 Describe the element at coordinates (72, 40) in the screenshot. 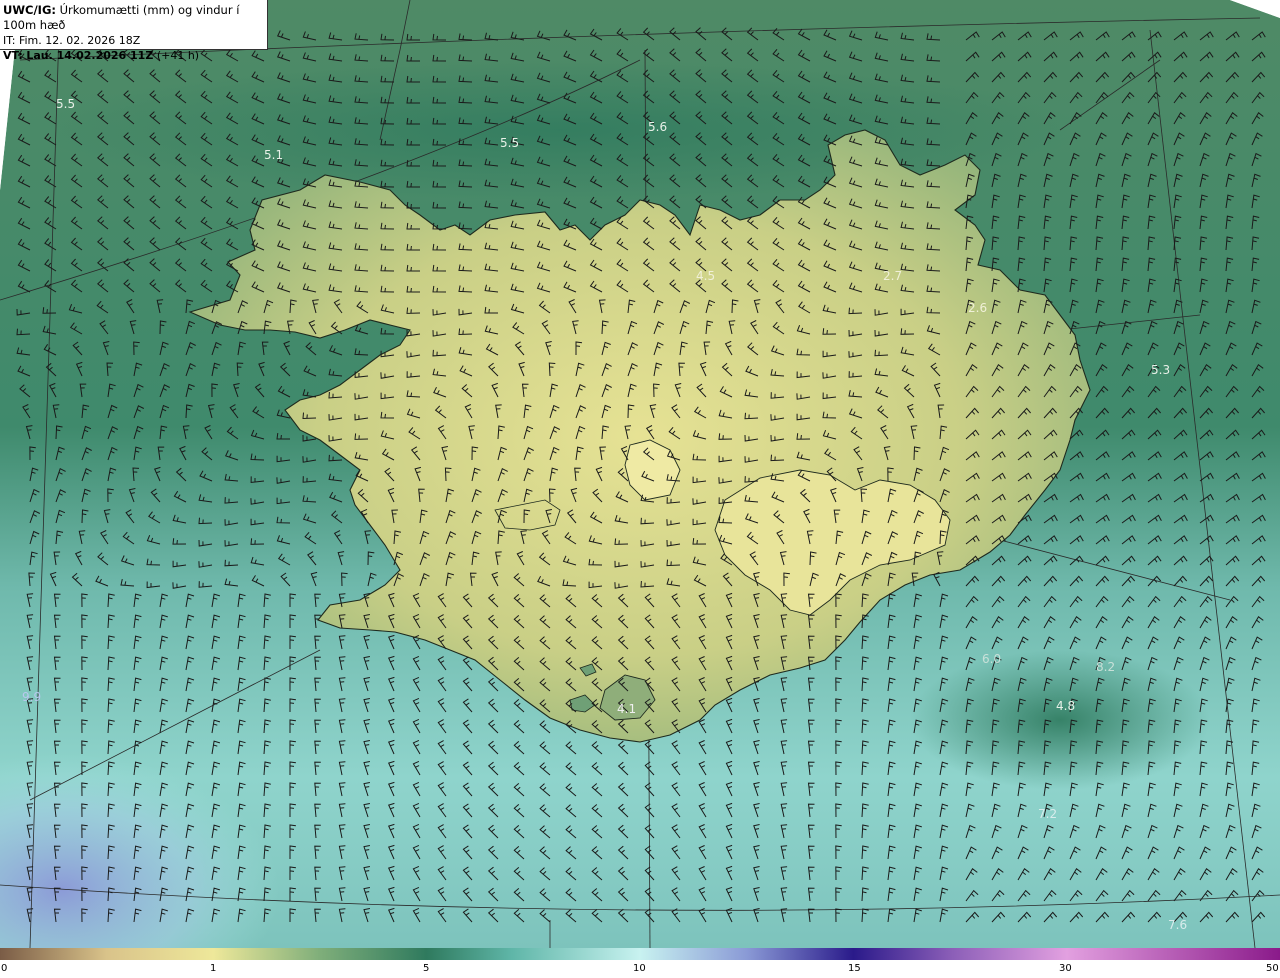

I see `init-time: IT: Fim. 12. 02. 2026 18Z` at that location.